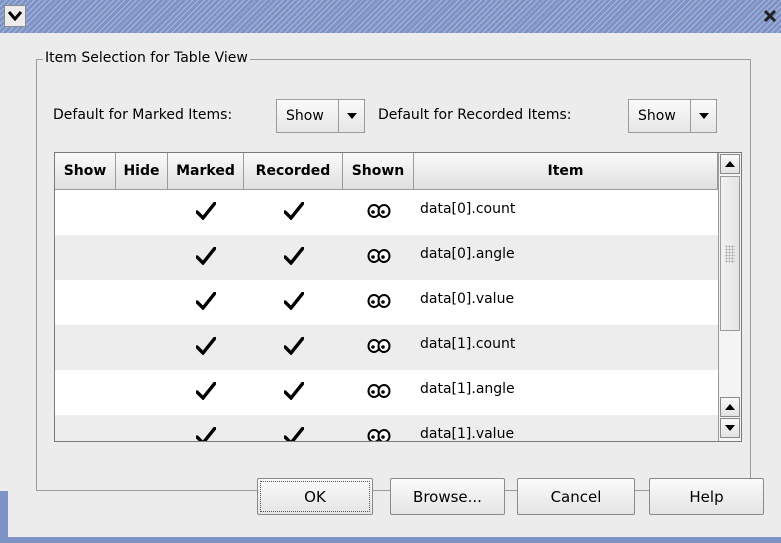  I want to click on table-row: data[1].count, so click(386, 347).